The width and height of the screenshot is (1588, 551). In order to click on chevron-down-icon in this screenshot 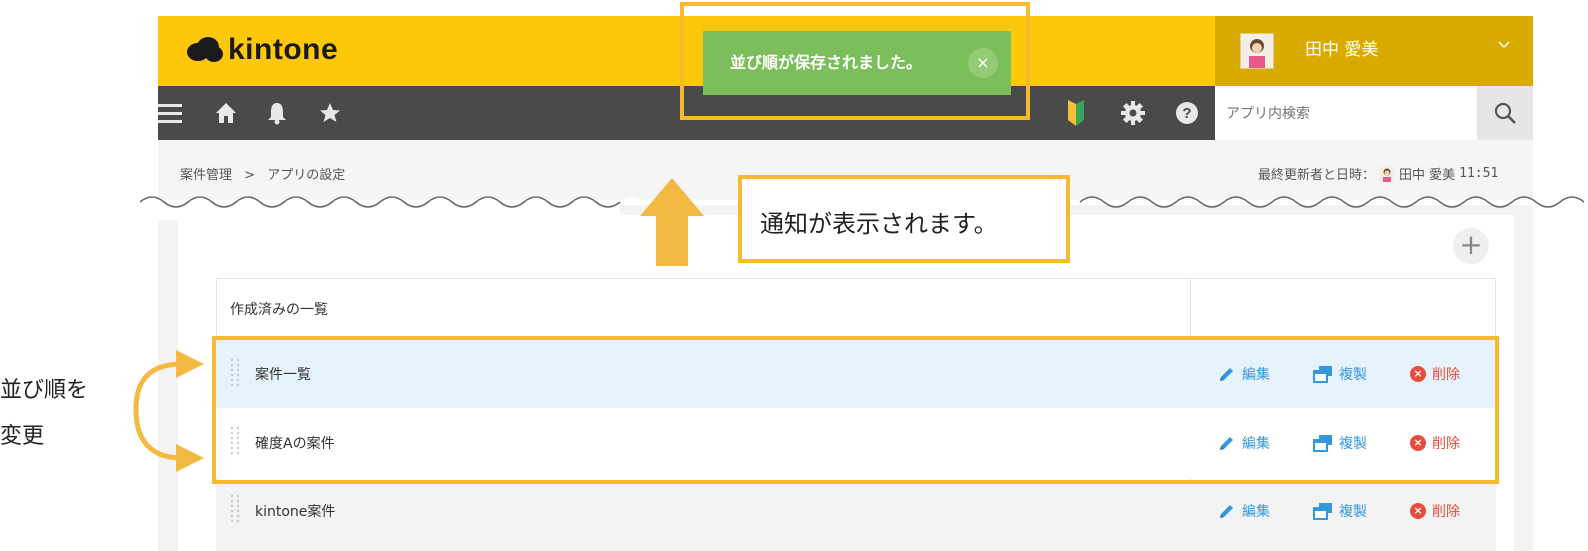, I will do `click(1504, 45)`.